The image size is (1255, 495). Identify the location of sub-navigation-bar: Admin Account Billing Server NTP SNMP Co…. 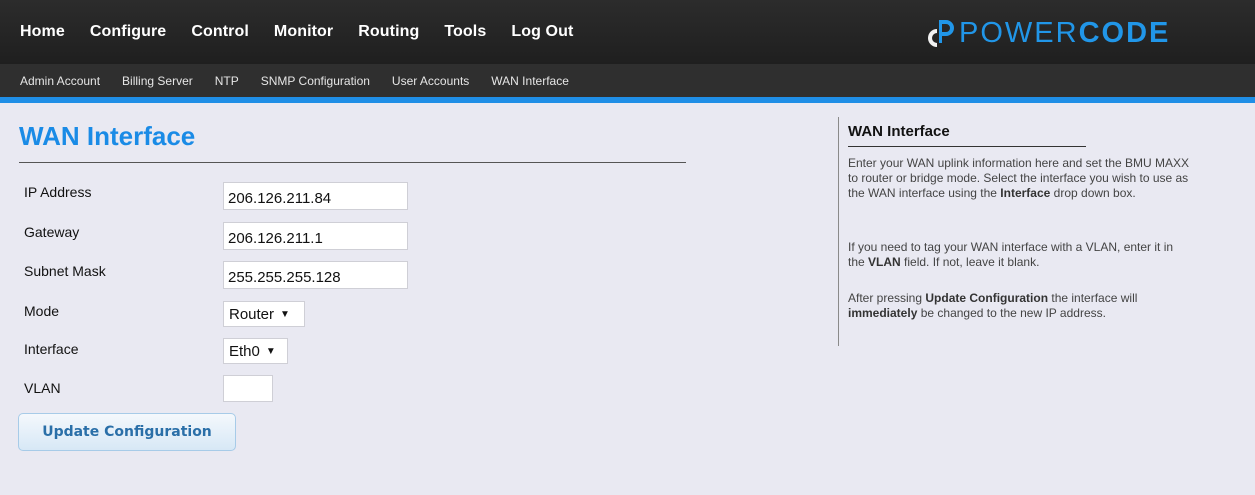
(627, 80).